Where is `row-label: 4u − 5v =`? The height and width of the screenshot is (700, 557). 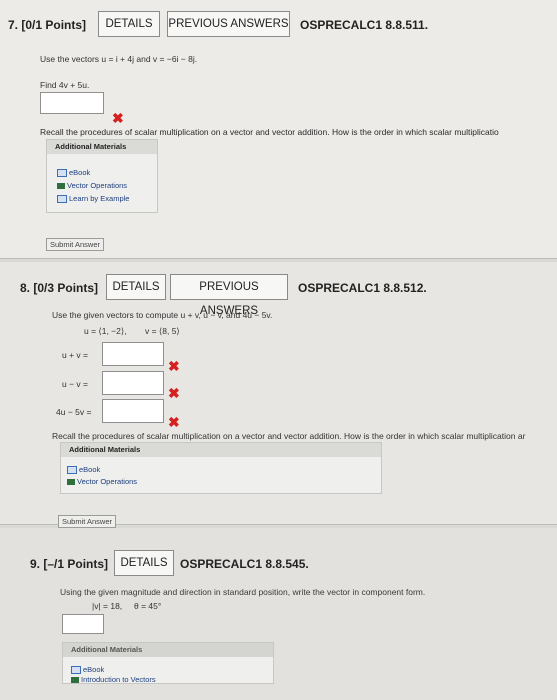 row-label: 4u − 5v = is located at coordinates (74, 412).